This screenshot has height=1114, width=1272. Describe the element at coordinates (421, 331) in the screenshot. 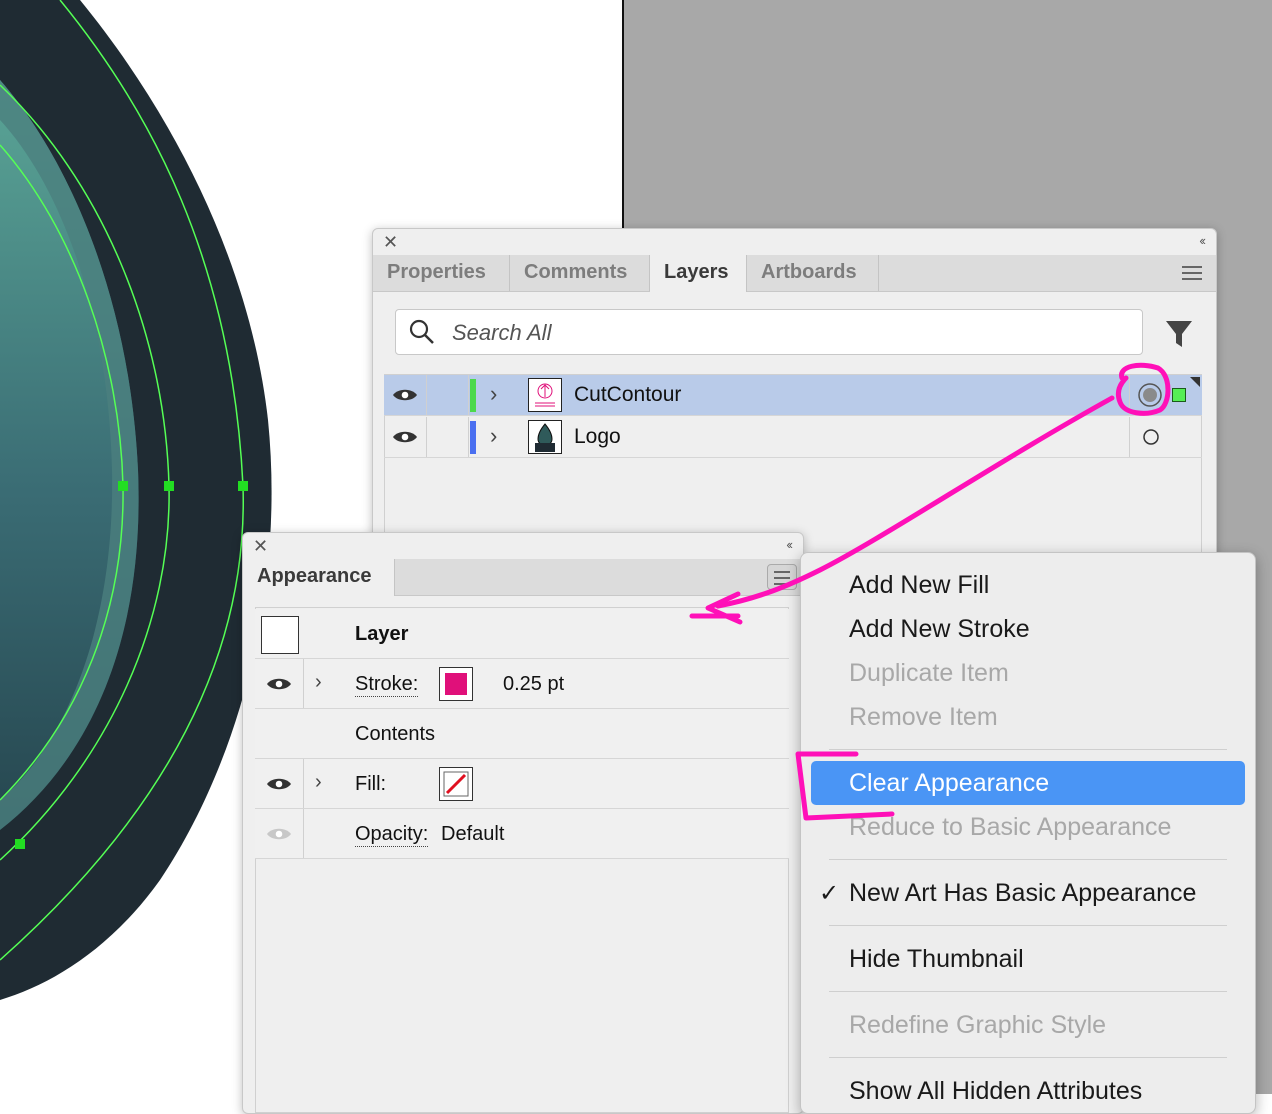

I see `search-icon` at that location.